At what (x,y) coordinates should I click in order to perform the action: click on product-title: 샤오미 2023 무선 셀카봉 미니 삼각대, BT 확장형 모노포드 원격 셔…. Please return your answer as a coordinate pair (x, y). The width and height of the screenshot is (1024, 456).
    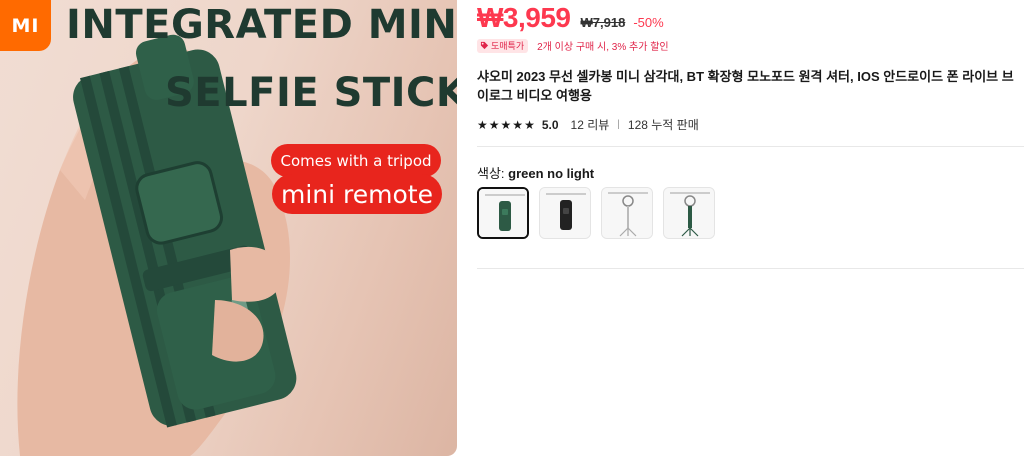
    Looking at the image, I should click on (745, 86).